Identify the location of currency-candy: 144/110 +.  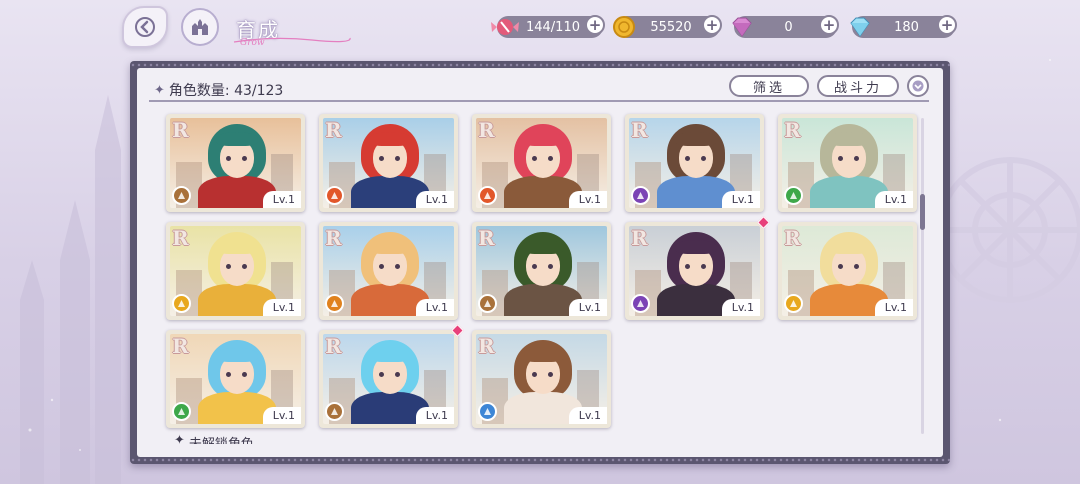
(548, 26).